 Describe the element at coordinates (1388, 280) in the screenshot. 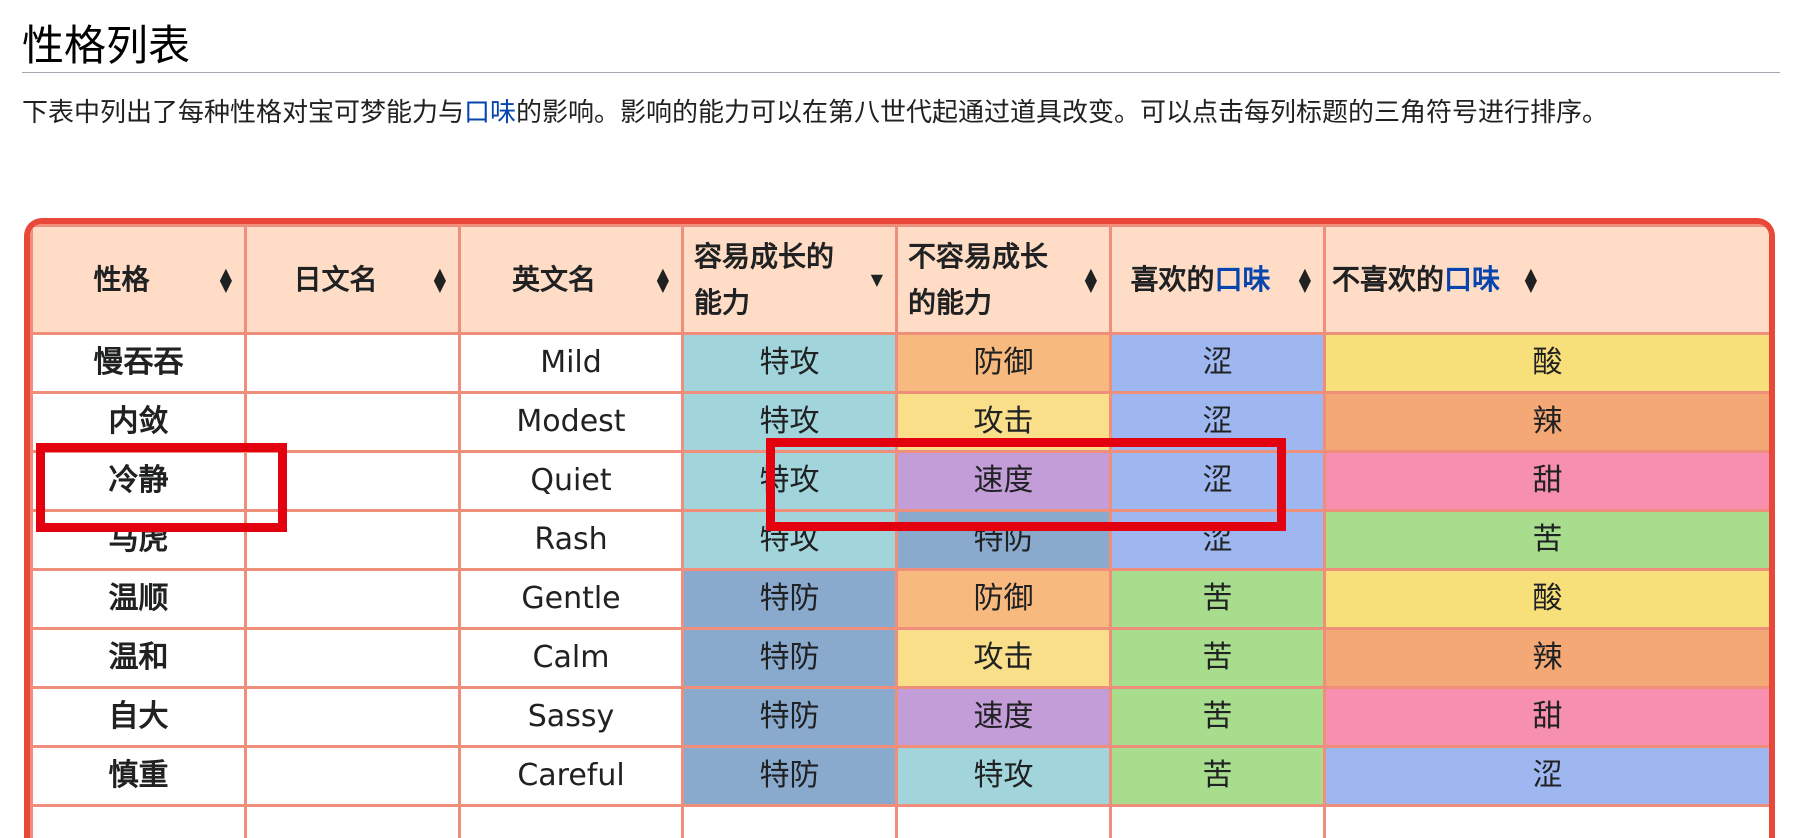

I see `header-disliked-prefix: 不喜欢的` at that location.